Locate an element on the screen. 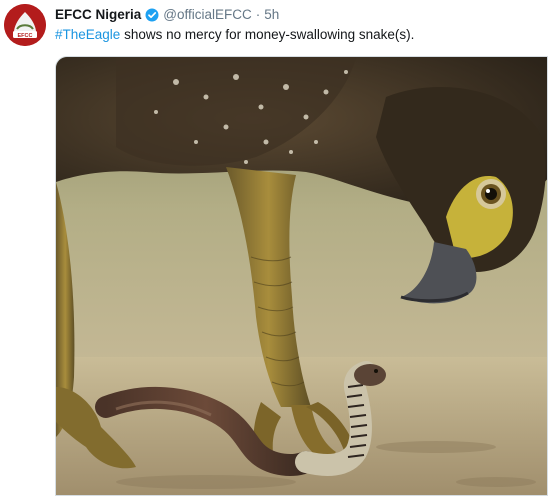  timestamp: 5h is located at coordinates (271, 15).